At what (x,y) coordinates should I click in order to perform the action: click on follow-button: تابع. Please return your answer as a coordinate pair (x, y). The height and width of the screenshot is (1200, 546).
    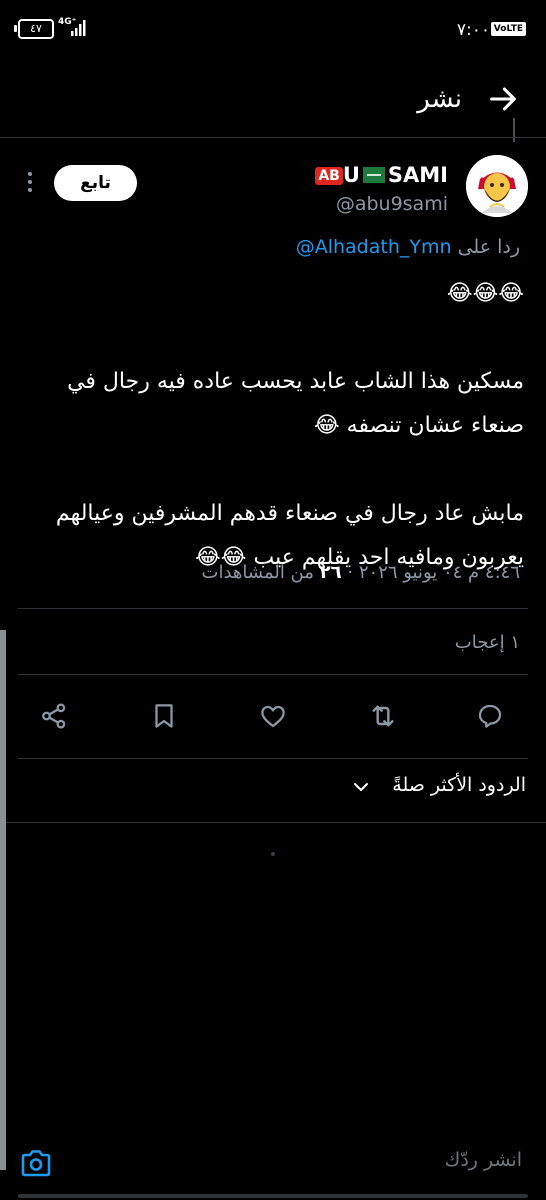
    Looking at the image, I should click on (95, 183).